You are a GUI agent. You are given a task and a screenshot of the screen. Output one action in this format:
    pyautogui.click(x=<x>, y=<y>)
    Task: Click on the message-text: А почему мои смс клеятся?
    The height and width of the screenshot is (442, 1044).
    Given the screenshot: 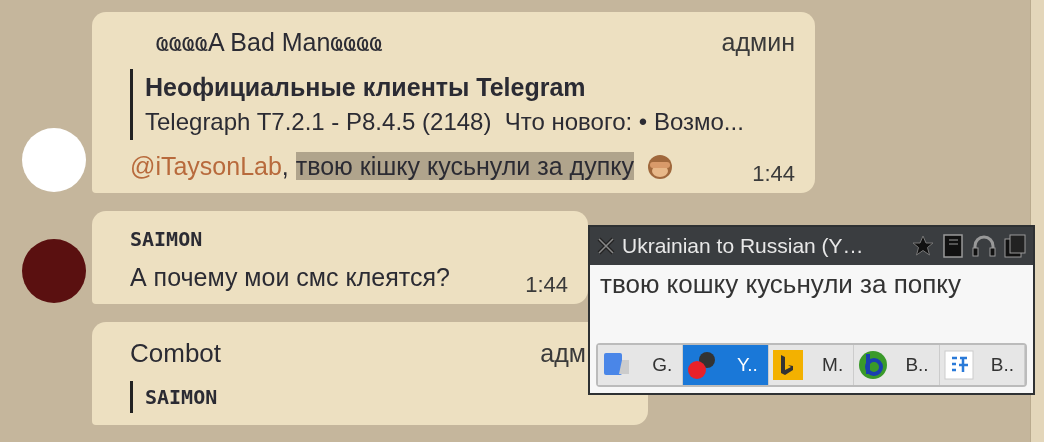 What is the action you would take?
    pyautogui.click(x=290, y=277)
    